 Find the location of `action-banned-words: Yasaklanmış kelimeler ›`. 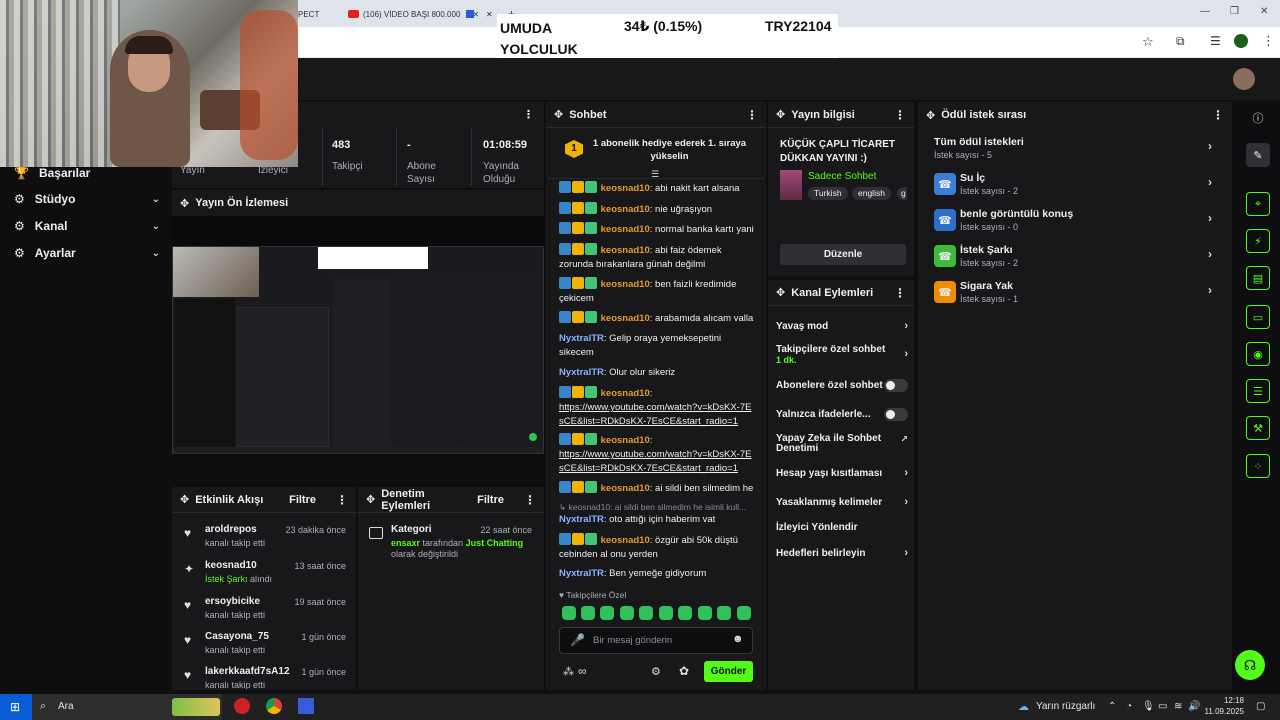

action-banned-words: Yasaklanmış kelimeler › is located at coordinates (842, 502).